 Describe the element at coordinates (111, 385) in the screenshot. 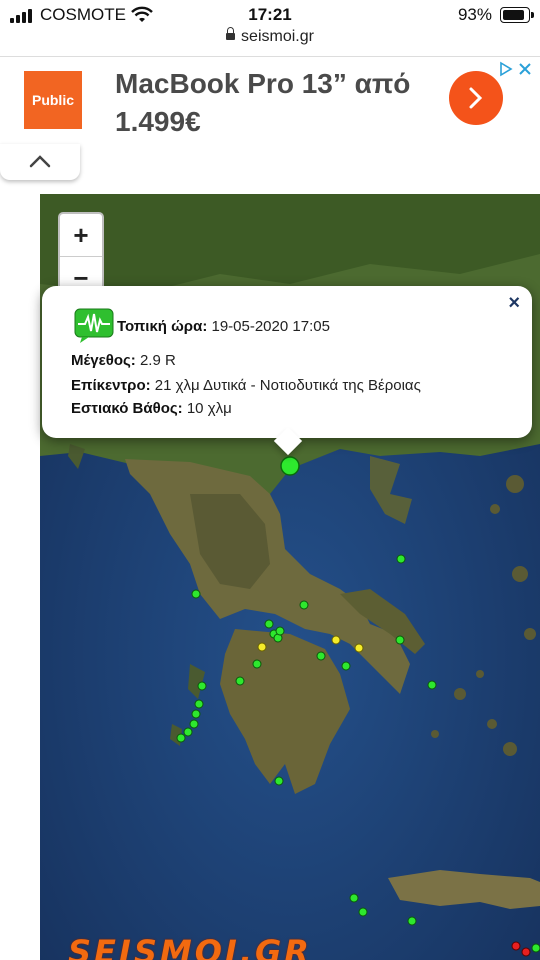

I see `epicenter-label: Επίκεντρο:` at that location.